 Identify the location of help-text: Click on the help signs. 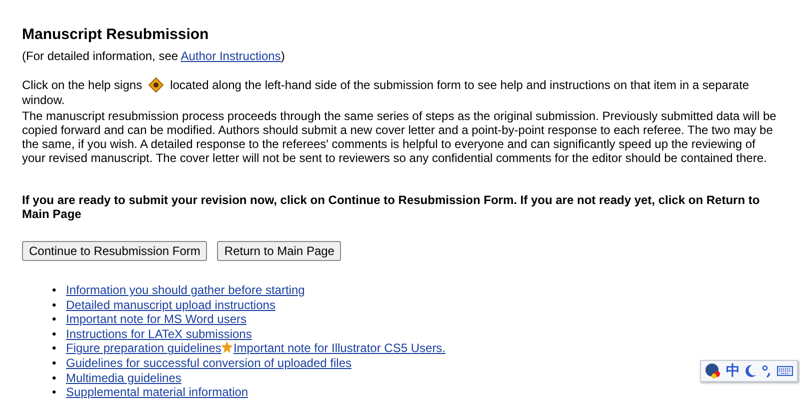
(82, 85).